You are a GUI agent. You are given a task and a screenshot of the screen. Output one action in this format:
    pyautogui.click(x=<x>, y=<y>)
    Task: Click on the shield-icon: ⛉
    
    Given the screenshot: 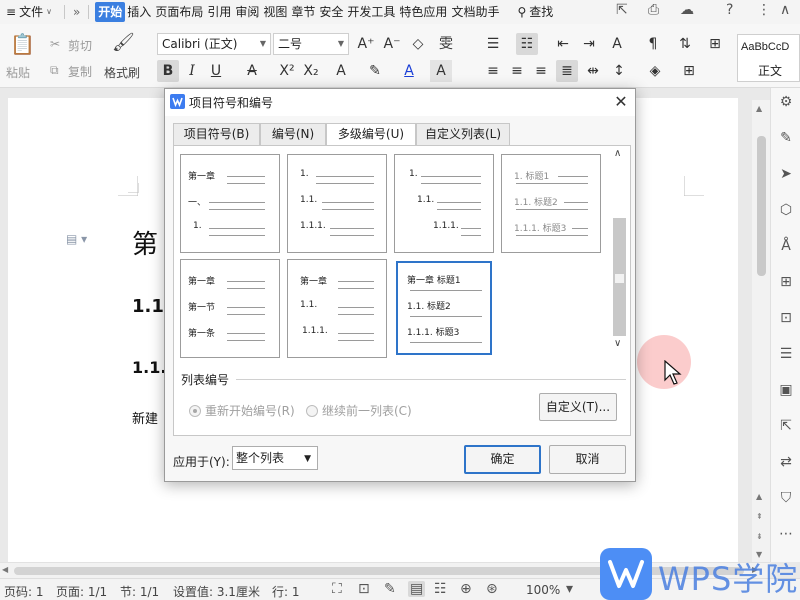 What is the action you would take?
    pyautogui.click(x=786, y=498)
    